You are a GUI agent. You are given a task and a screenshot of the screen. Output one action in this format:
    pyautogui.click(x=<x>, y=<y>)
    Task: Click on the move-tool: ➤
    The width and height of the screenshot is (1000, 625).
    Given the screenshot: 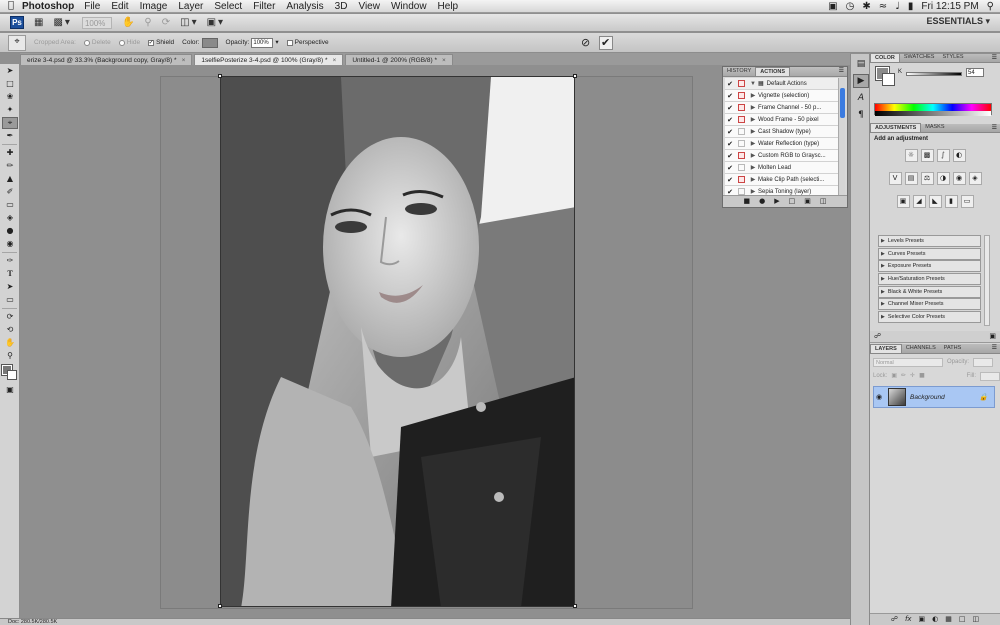 What is the action you would take?
    pyautogui.click(x=10, y=71)
    